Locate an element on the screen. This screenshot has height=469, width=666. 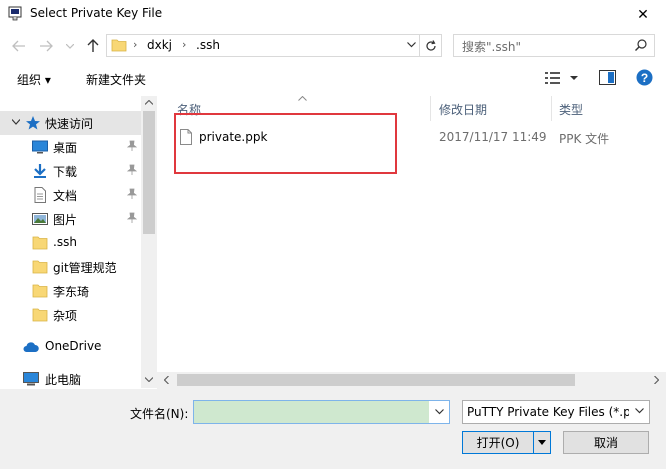
arrow-left-icon is located at coordinates (18, 46).